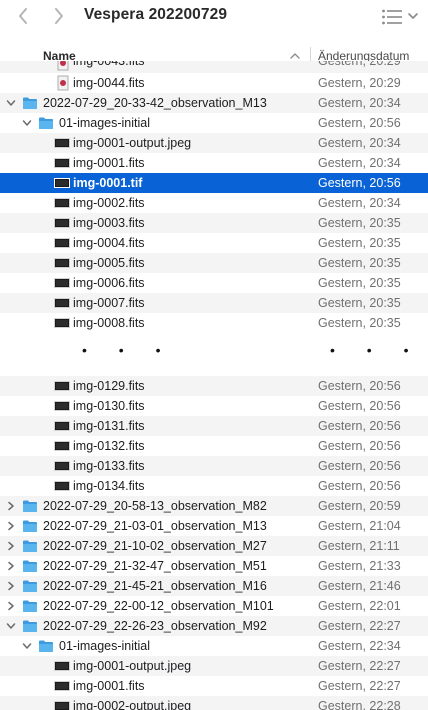 Image resolution: width=428 pixels, height=710 pixels. Describe the element at coordinates (155, 566) in the screenshot. I see `item-name: 2022-07-29_21-32-47_observation_M51` at that location.